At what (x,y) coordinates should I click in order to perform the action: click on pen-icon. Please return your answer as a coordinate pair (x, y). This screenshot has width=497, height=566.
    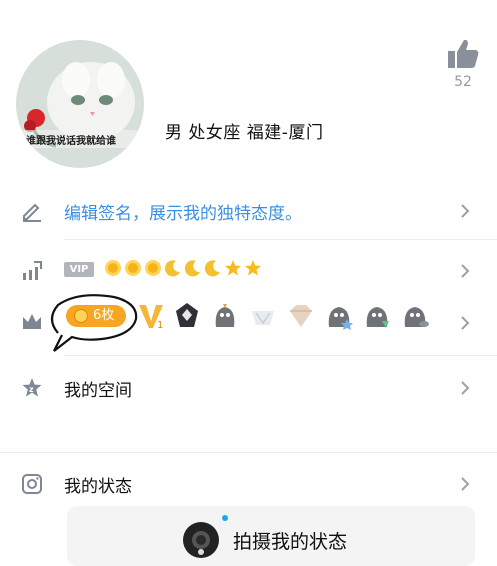
    Looking at the image, I should click on (32, 212).